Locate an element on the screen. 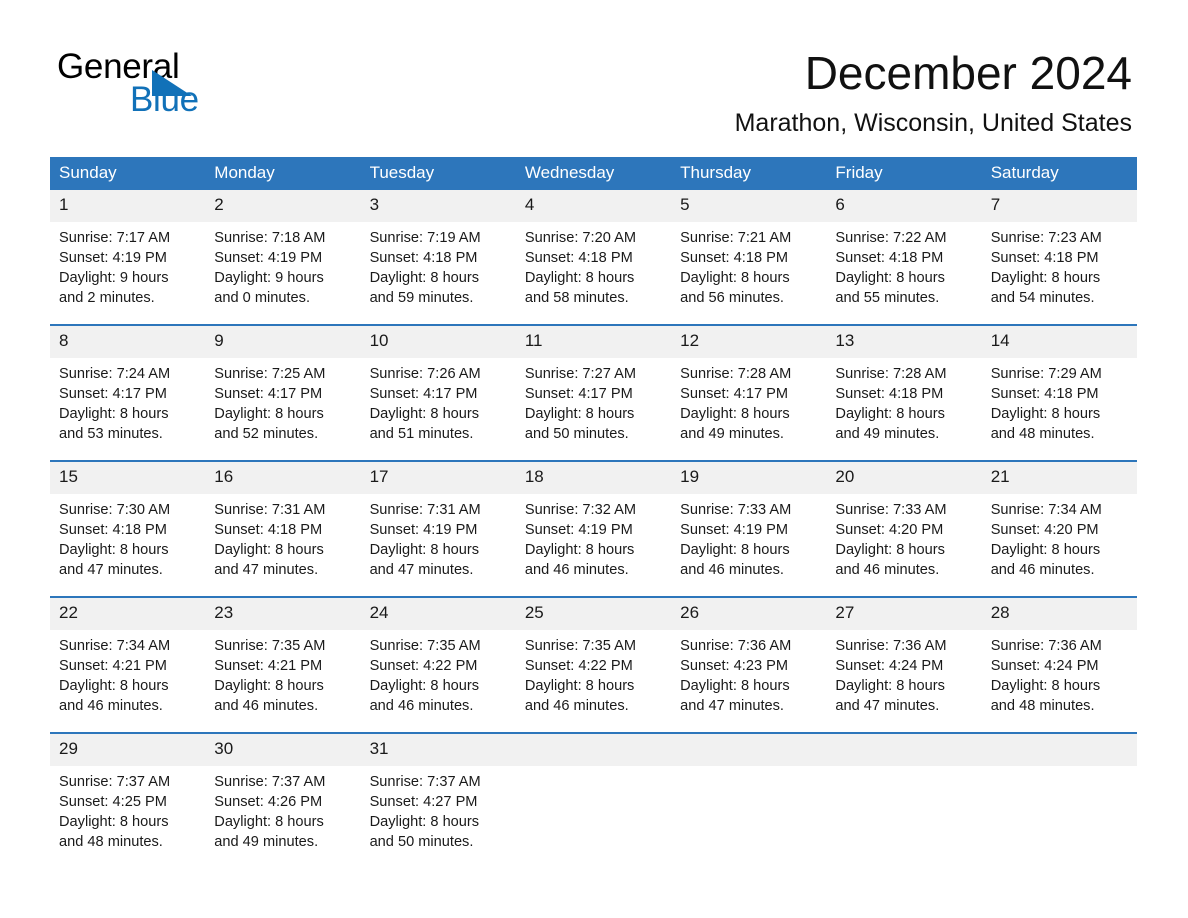 This screenshot has width=1188, height=918. sunrise-text: Sunrise: 7:33 AM is located at coordinates (891, 510).